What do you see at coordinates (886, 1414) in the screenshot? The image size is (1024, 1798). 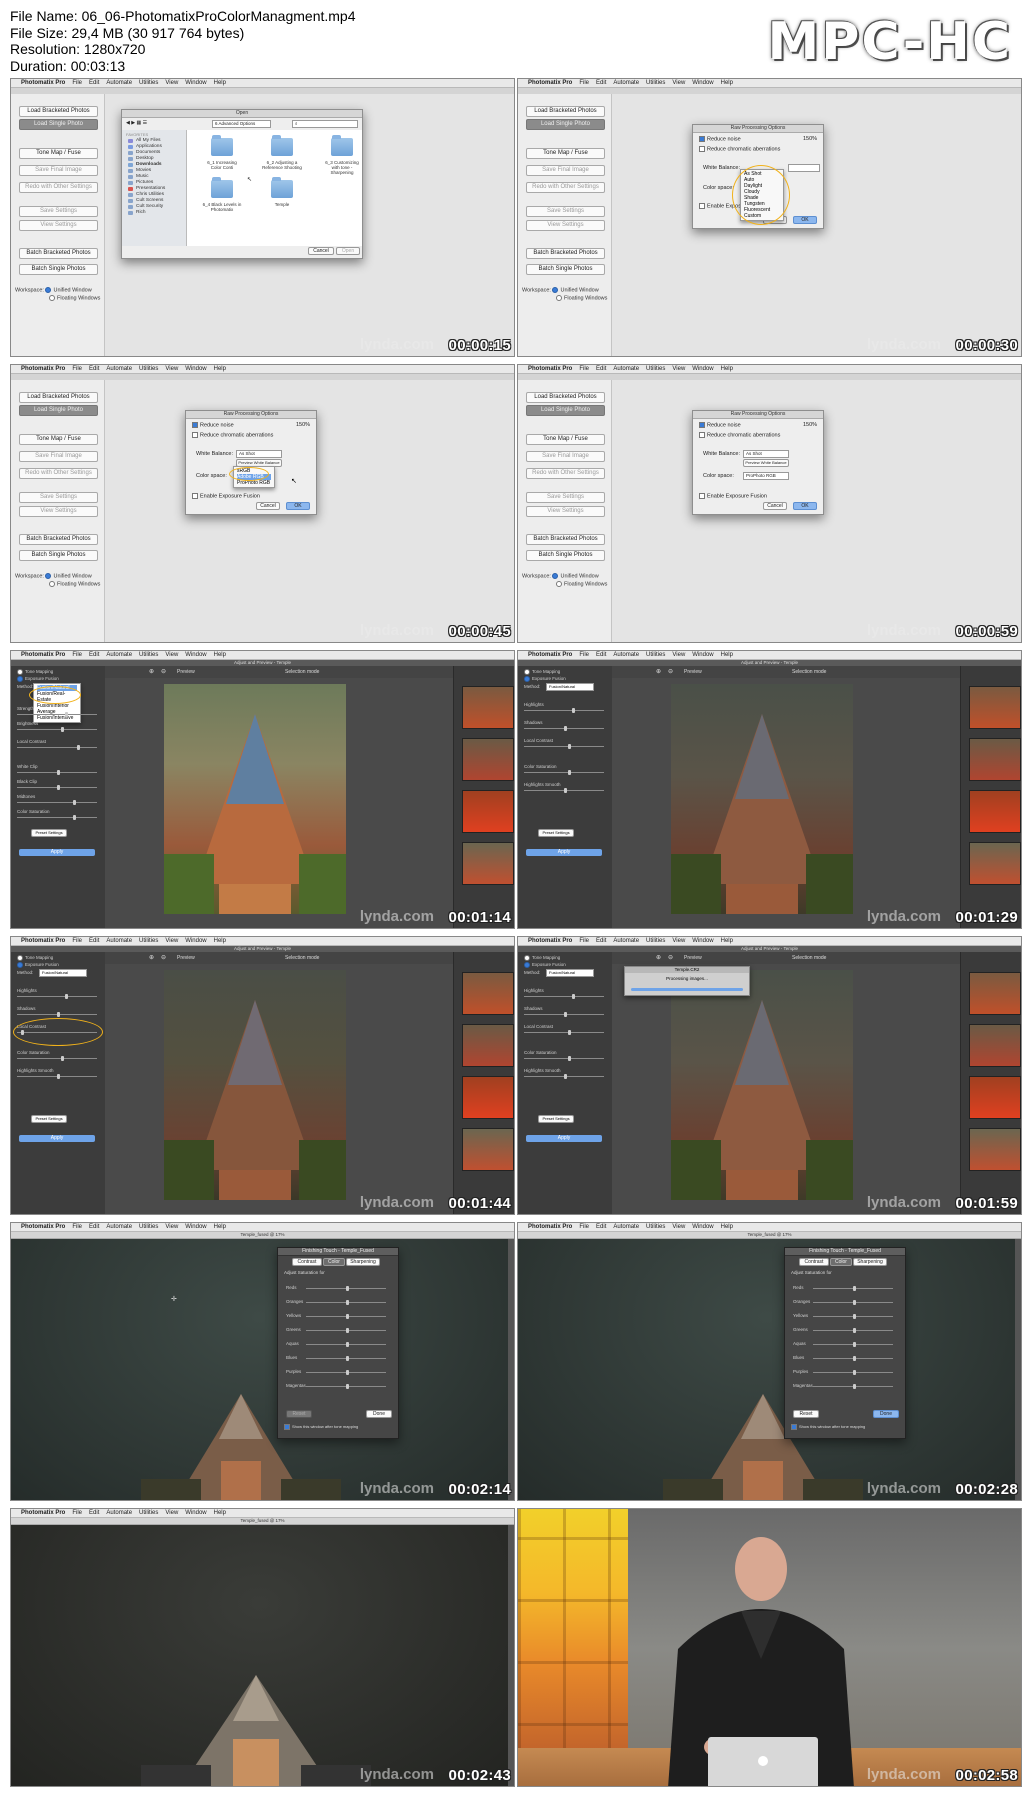 I see `done-button: Done` at bounding box center [886, 1414].